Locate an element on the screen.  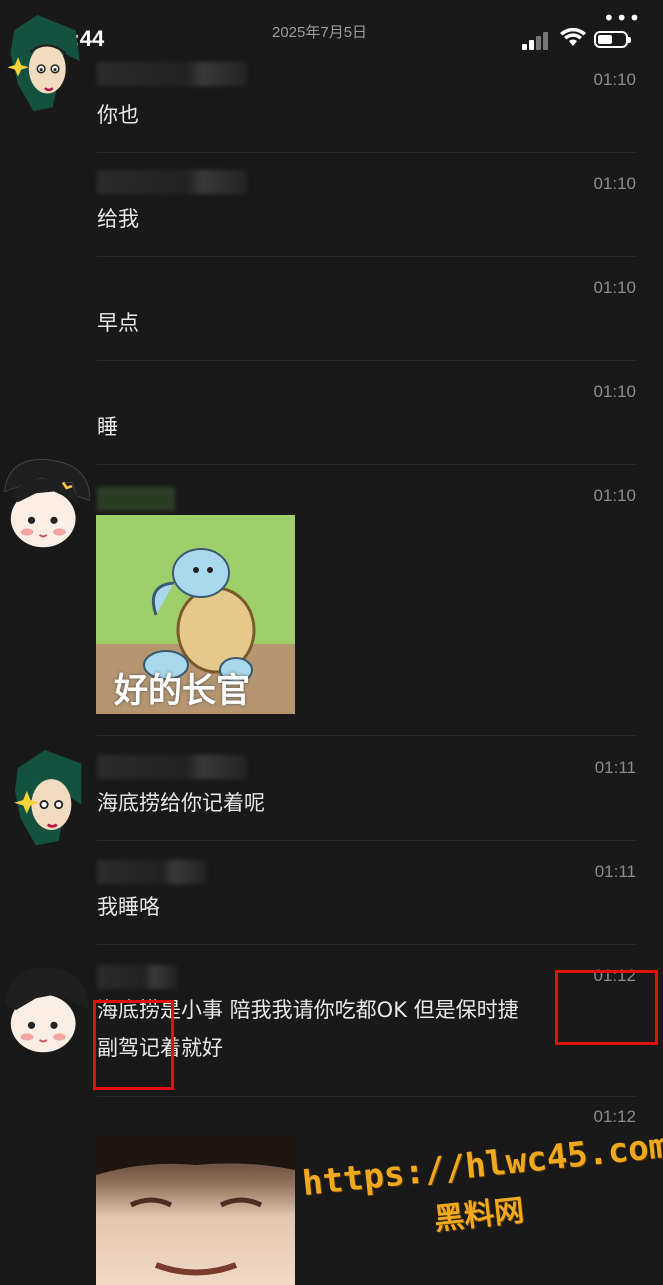
message-time: 01:12 is located at coordinates (614, 1116).